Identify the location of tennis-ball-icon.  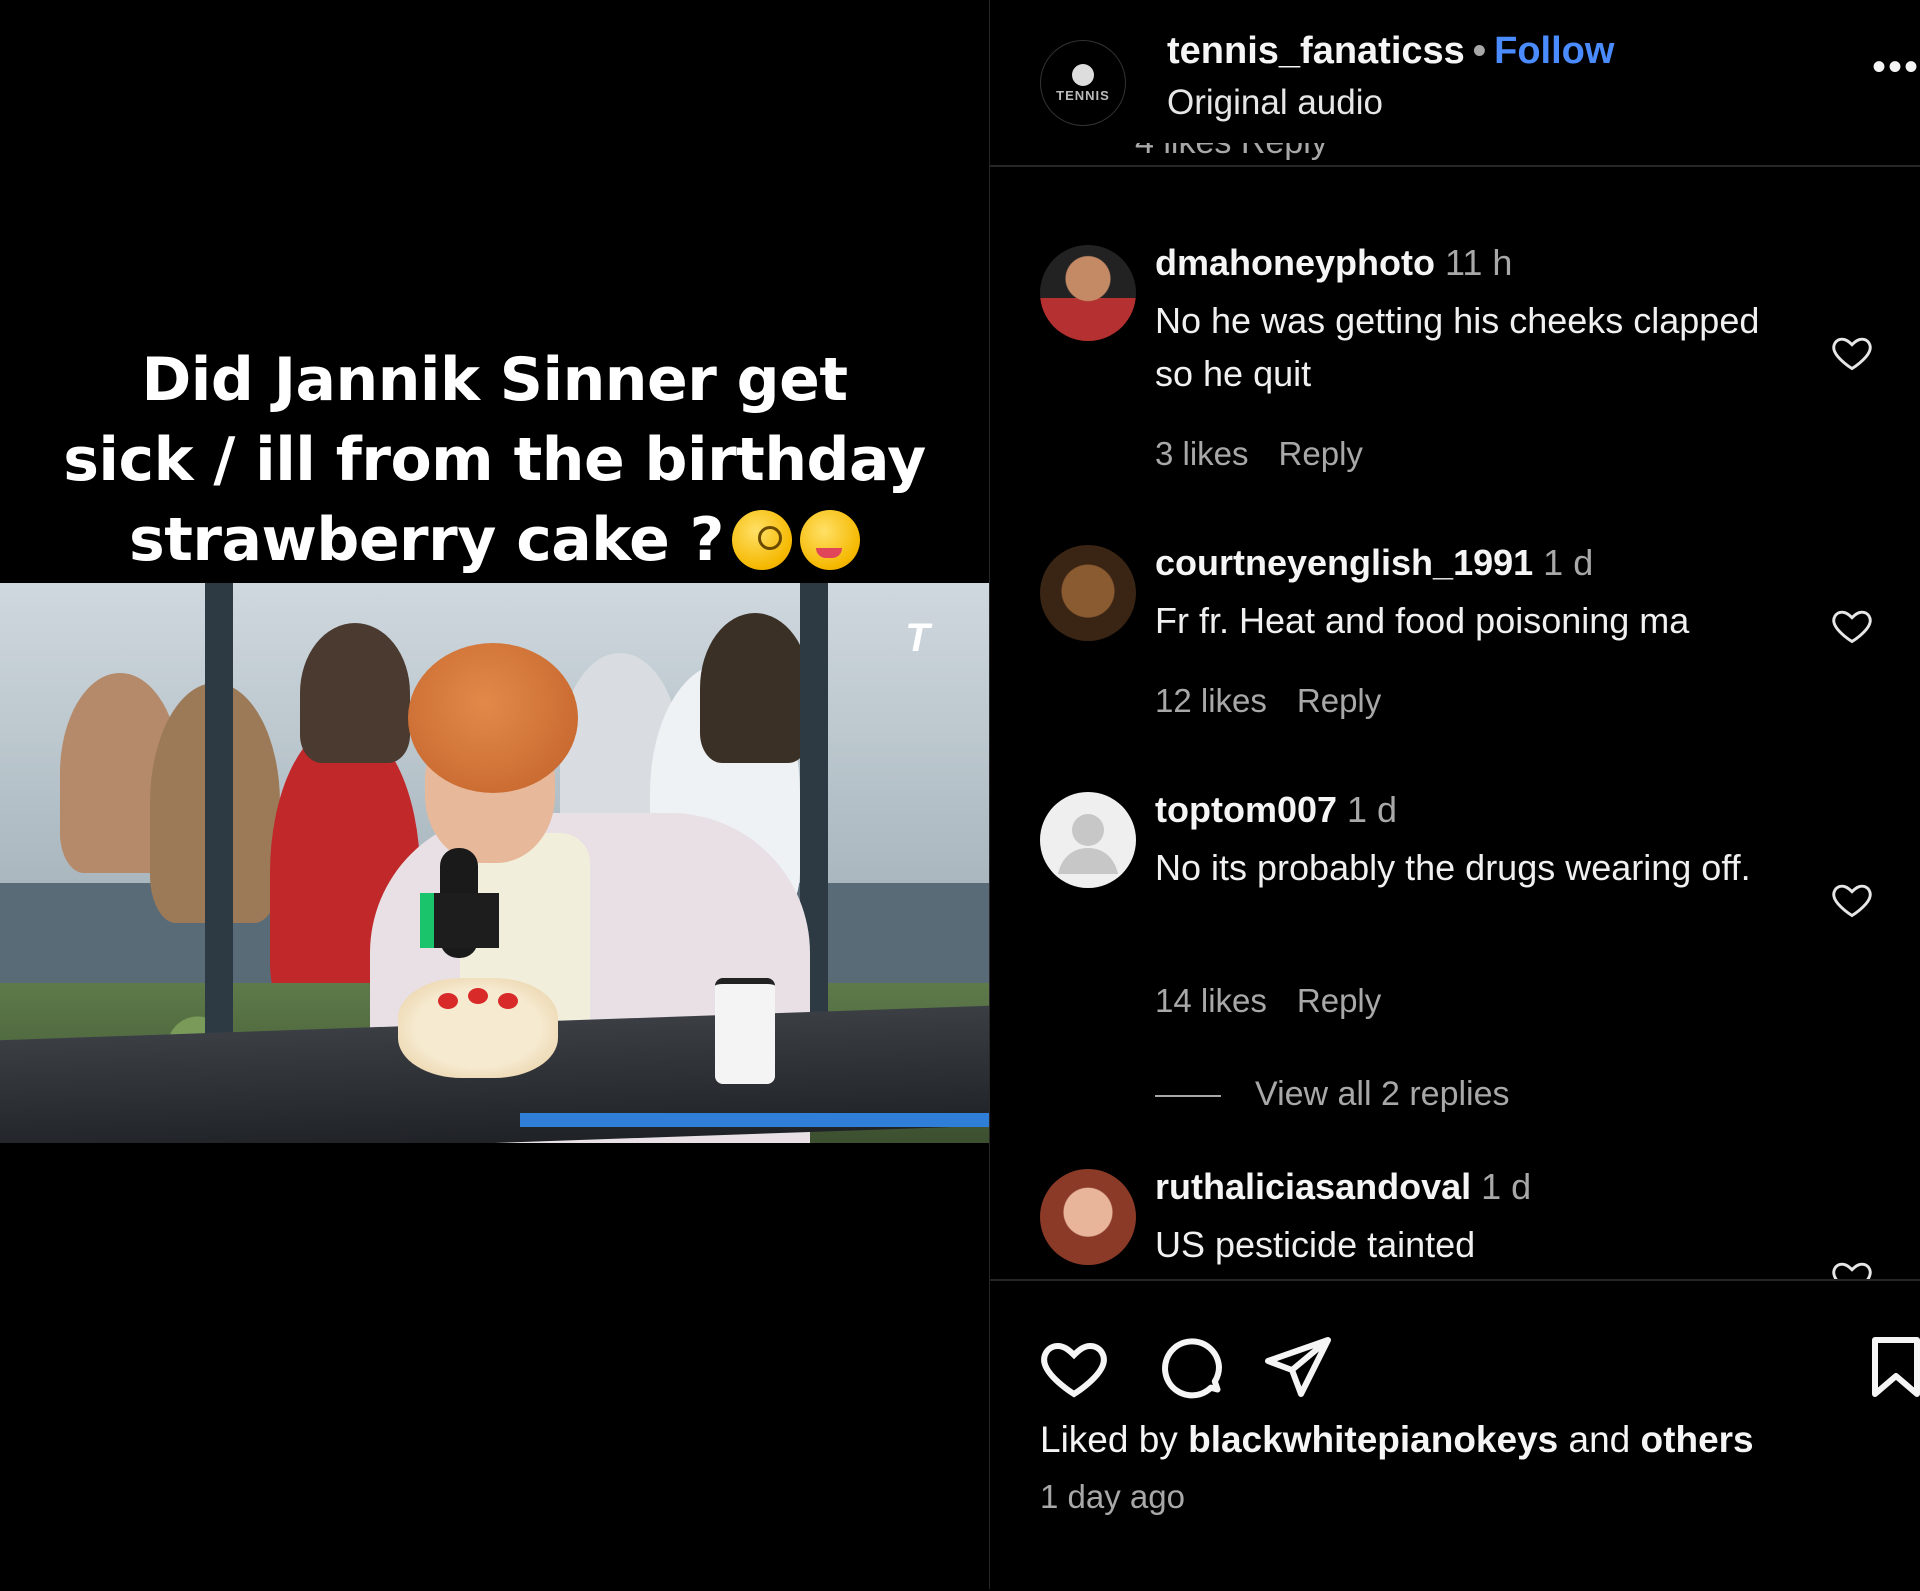
(1083, 74).